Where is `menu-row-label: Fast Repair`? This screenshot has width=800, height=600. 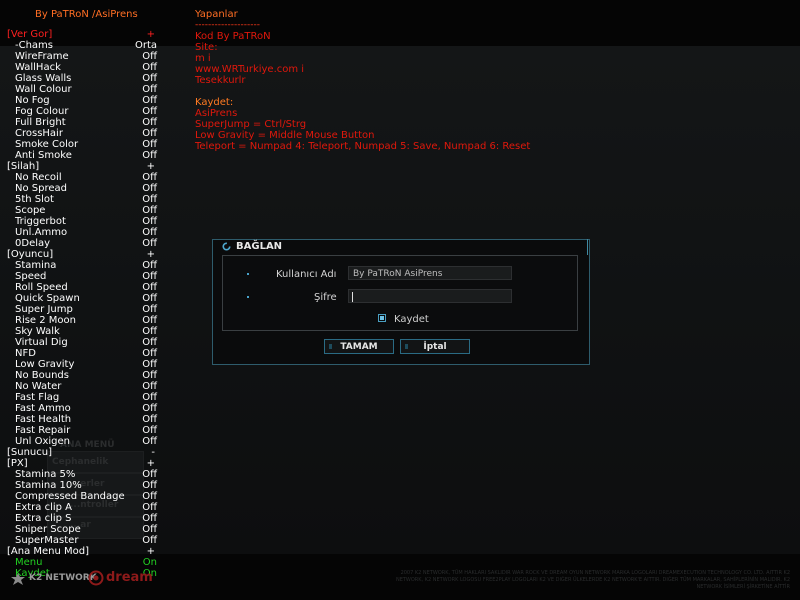 menu-row-label: Fast Repair is located at coordinates (43, 430).